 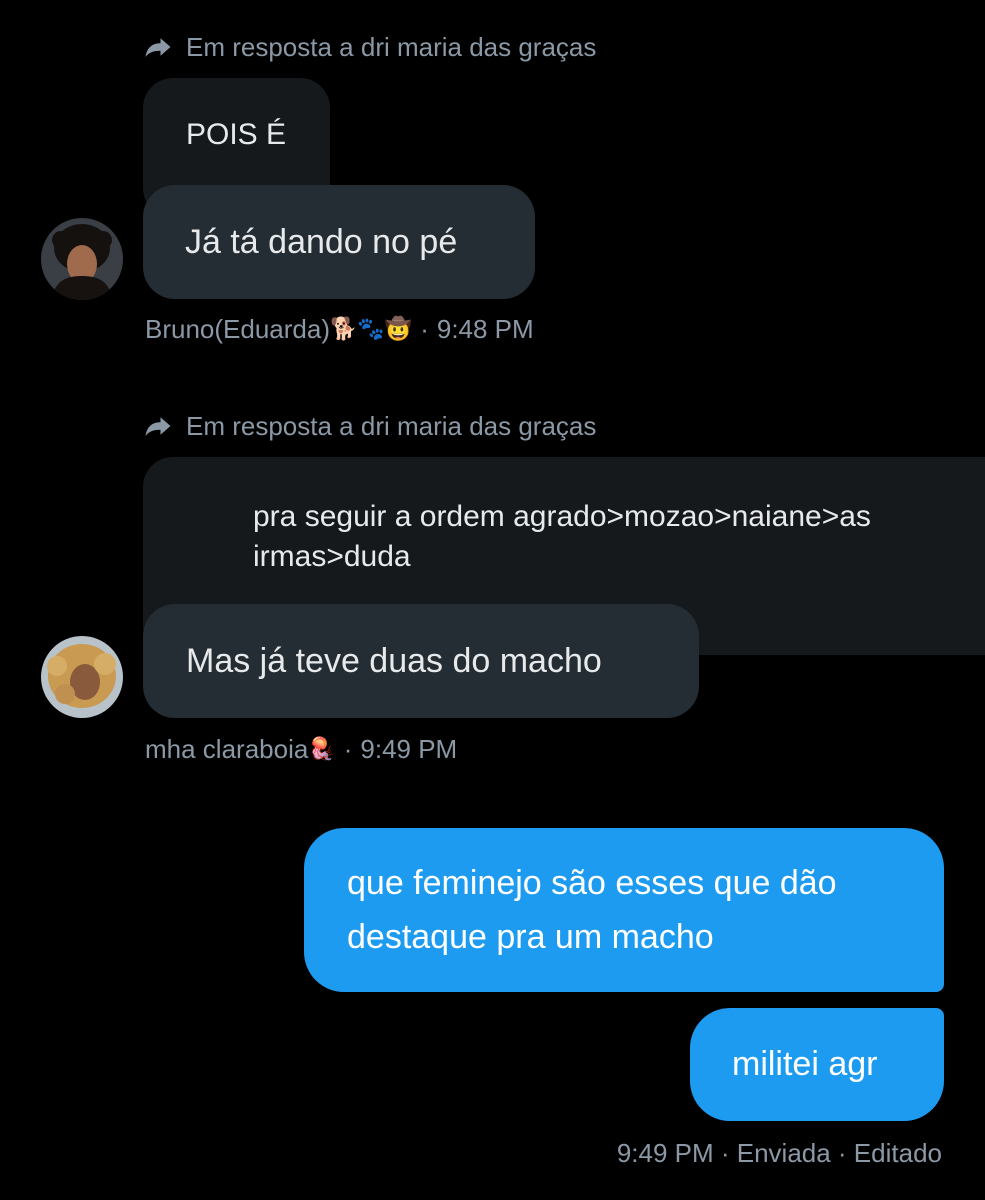 I want to click on message-bubble: Já tá dando no pé, so click(x=339, y=242).